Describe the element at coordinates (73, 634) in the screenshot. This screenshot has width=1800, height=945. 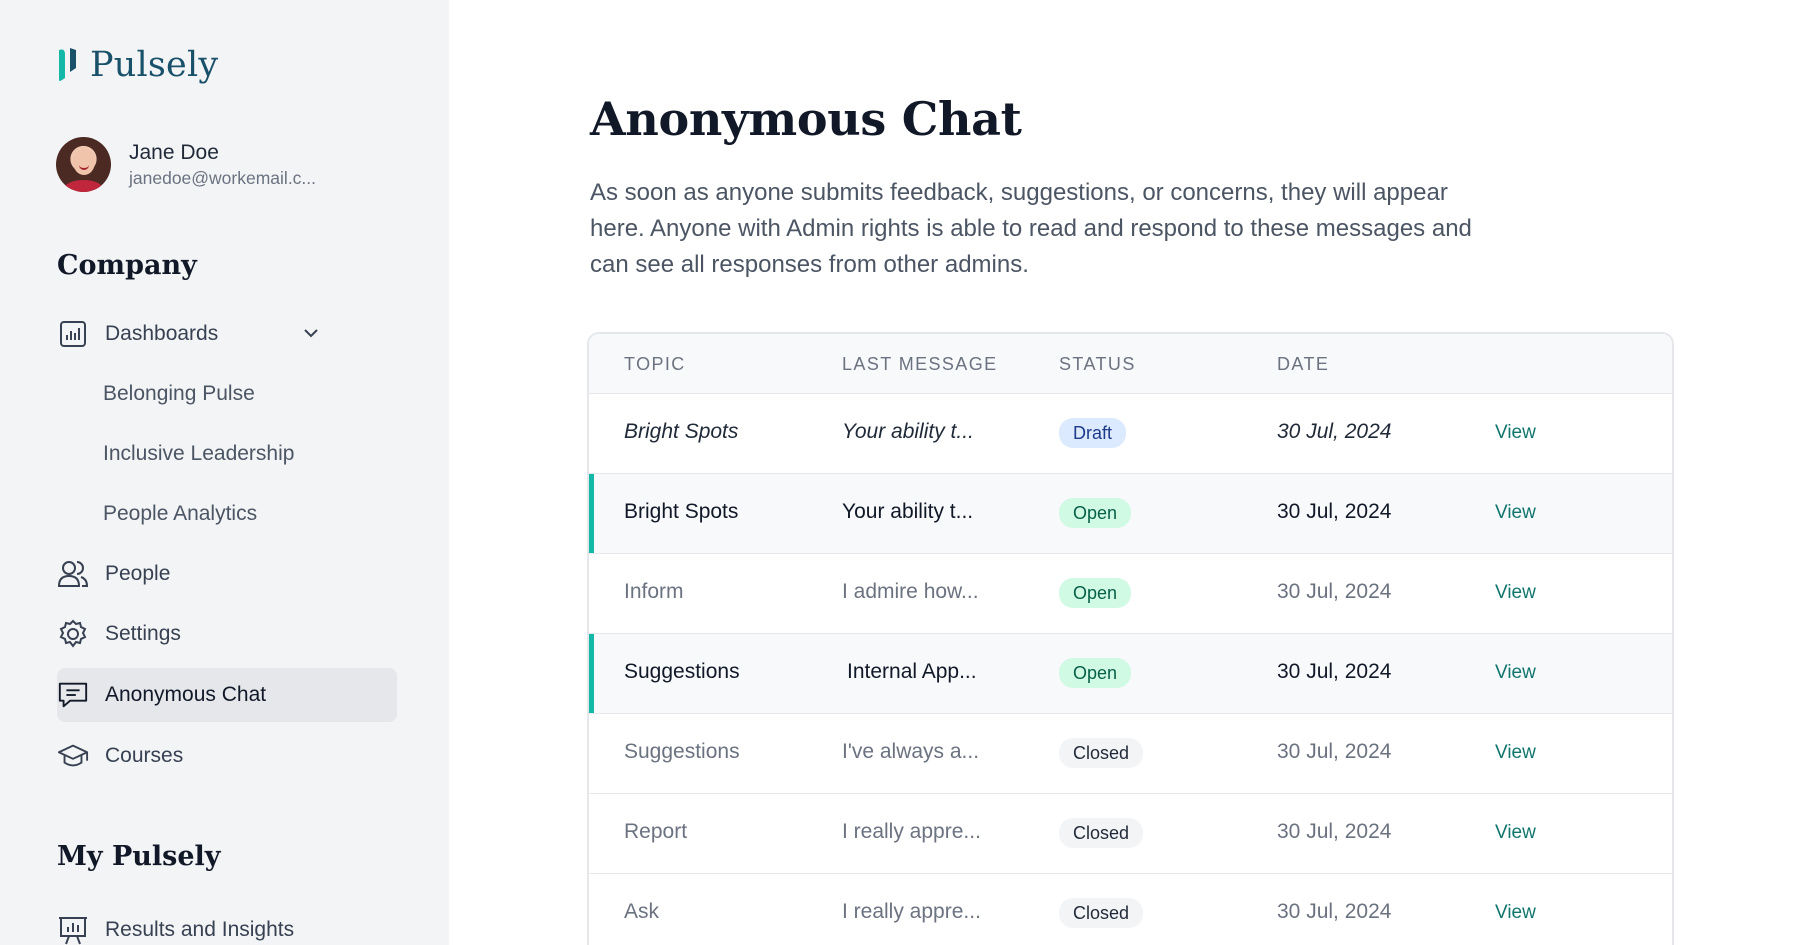
I see `gear-icon` at that location.